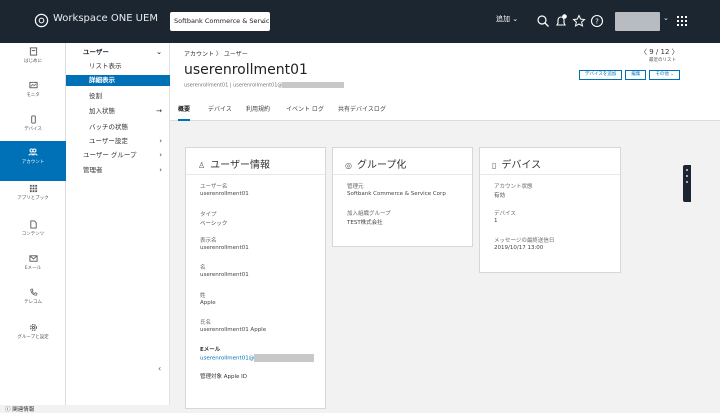 This screenshot has height=413, width=720. What do you see at coordinates (33, 200) in the screenshot?
I see `rail-item-apps-books: アプリとブック` at bounding box center [33, 200].